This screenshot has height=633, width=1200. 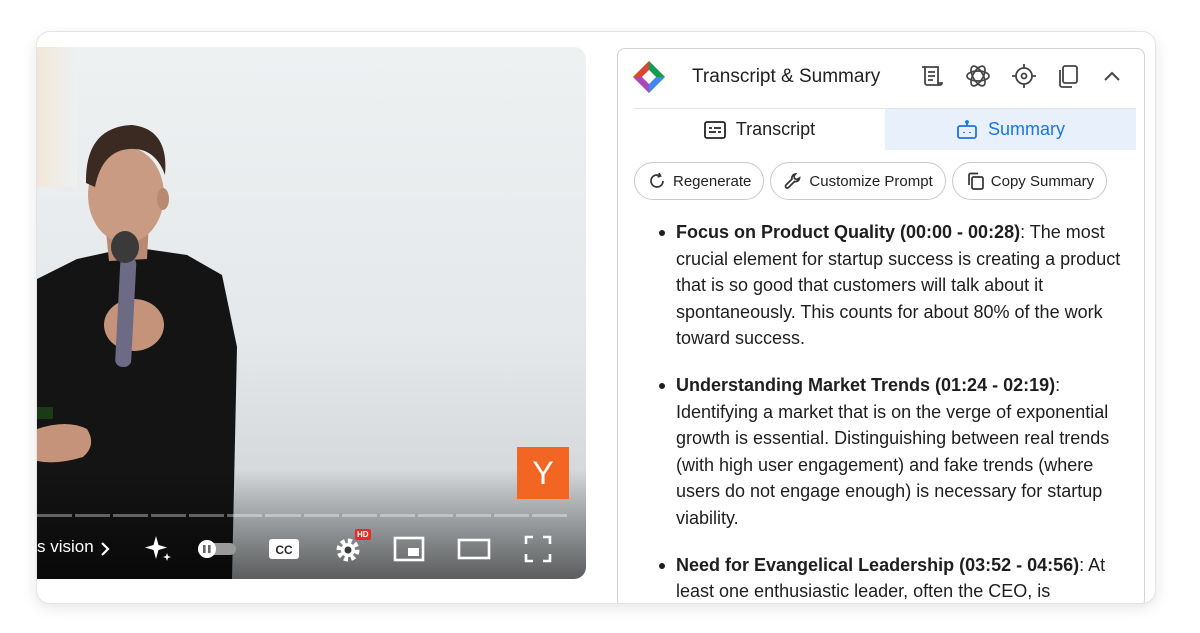 What do you see at coordinates (217, 549) in the screenshot?
I see `autoplay-toggle` at bounding box center [217, 549].